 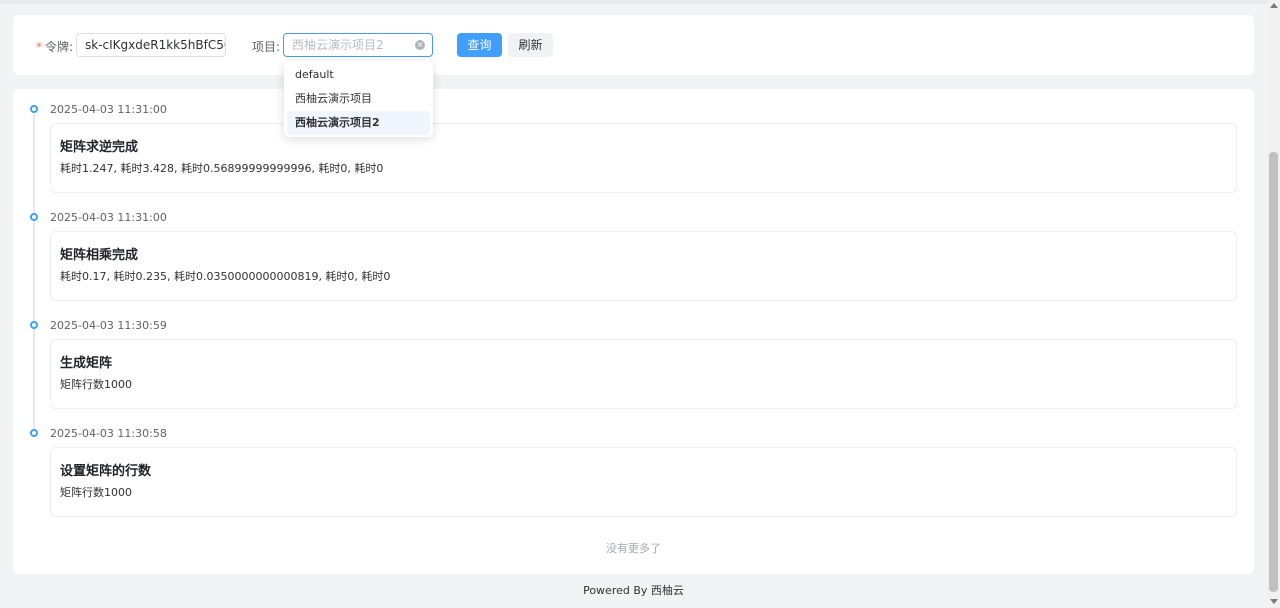 I want to click on footer: Powered By 西柚云, so click(x=633, y=590).